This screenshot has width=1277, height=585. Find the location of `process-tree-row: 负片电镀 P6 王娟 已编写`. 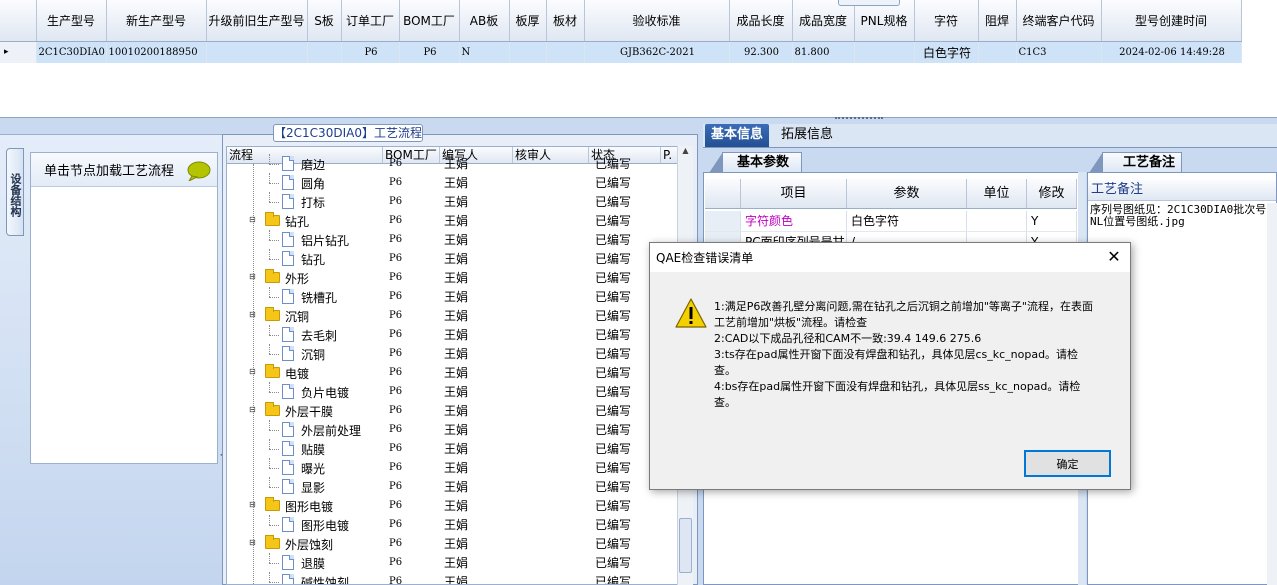

process-tree-row: 负片电镀 P6 王娟 已编写 is located at coordinates (452, 391).